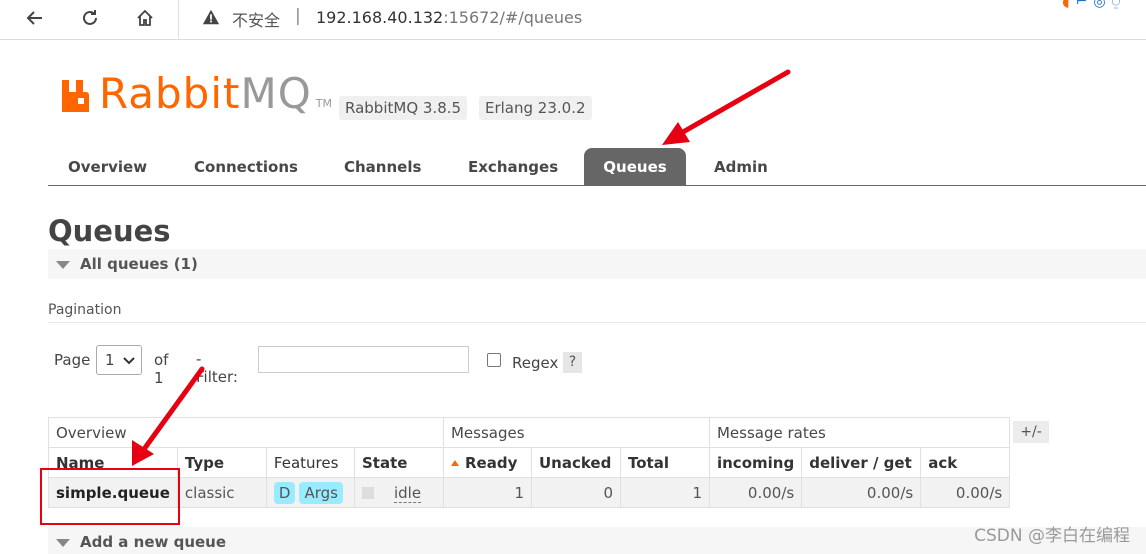  Describe the element at coordinates (1094, 5) in the screenshot. I see `toolbar-extension-icons: ◖⌐◎⍜` at that location.